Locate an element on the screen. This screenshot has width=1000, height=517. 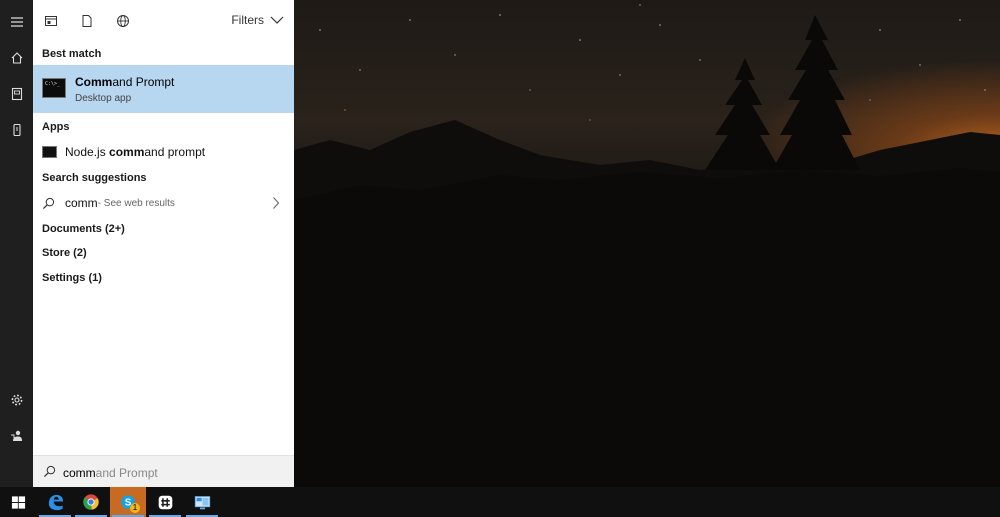
best-match-subtitle: Desktop app is located at coordinates (103, 98).